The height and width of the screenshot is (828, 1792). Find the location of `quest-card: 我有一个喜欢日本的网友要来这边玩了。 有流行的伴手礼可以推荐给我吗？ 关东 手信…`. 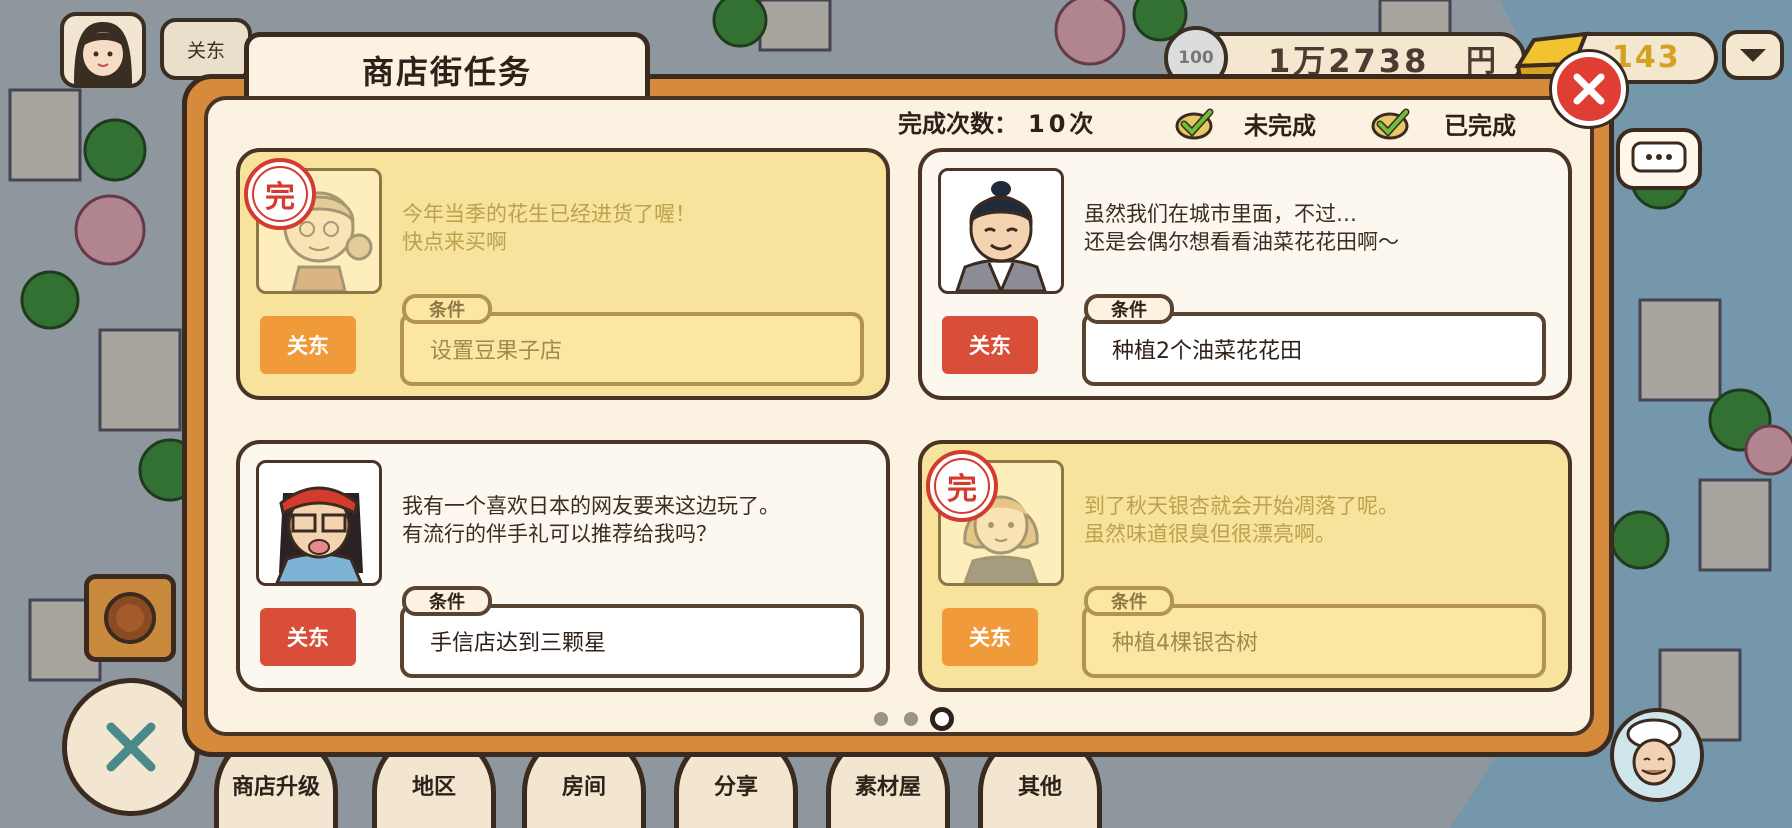

quest-card: 我有一个喜欢日本的网友要来这边玩了。 有流行的伴手礼可以推荐给我吗？ 关东 手信… is located at coordinates (563, 566).